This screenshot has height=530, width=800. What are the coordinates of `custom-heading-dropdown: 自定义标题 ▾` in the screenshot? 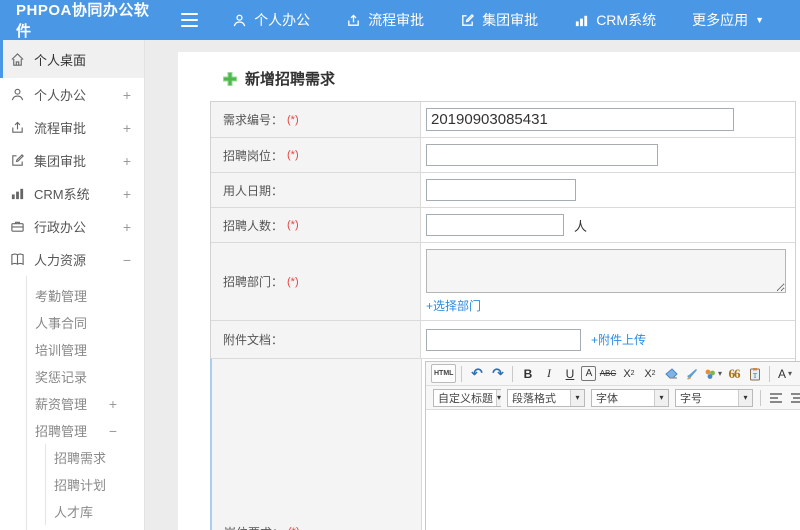 It's located at (467, 397).